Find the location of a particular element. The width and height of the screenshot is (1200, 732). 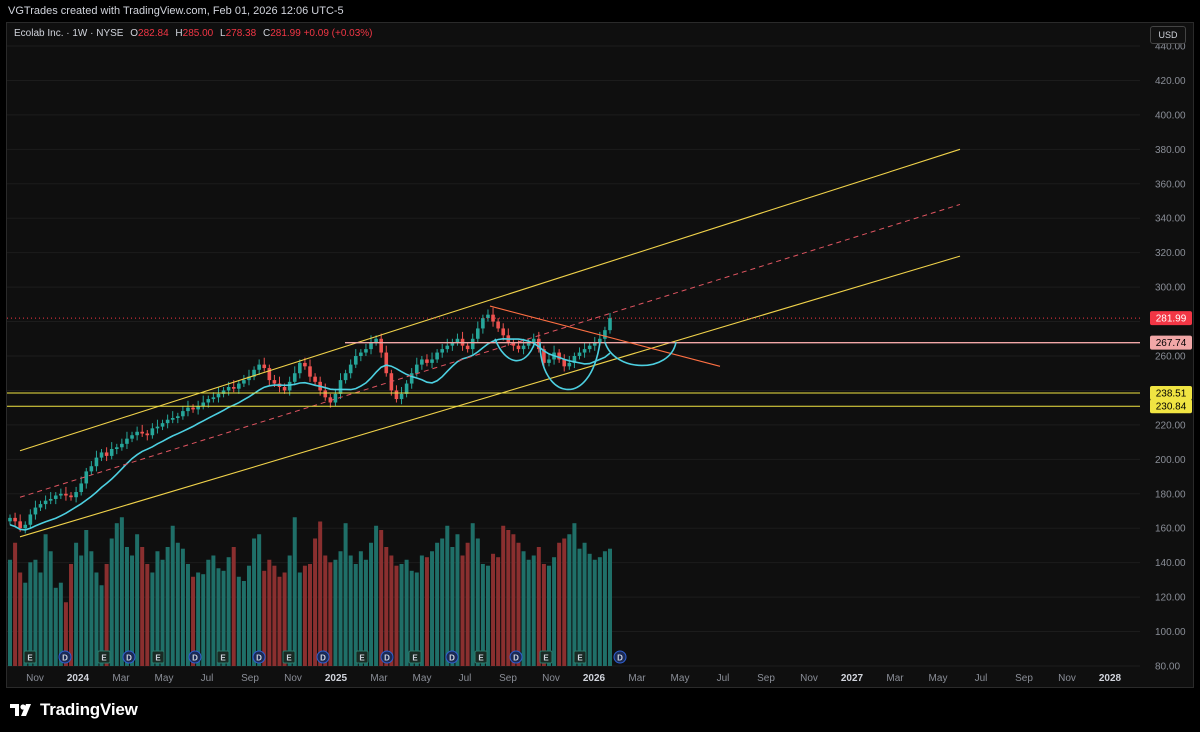

x-tick-label: 2027 is located at coordinates (852, 678).